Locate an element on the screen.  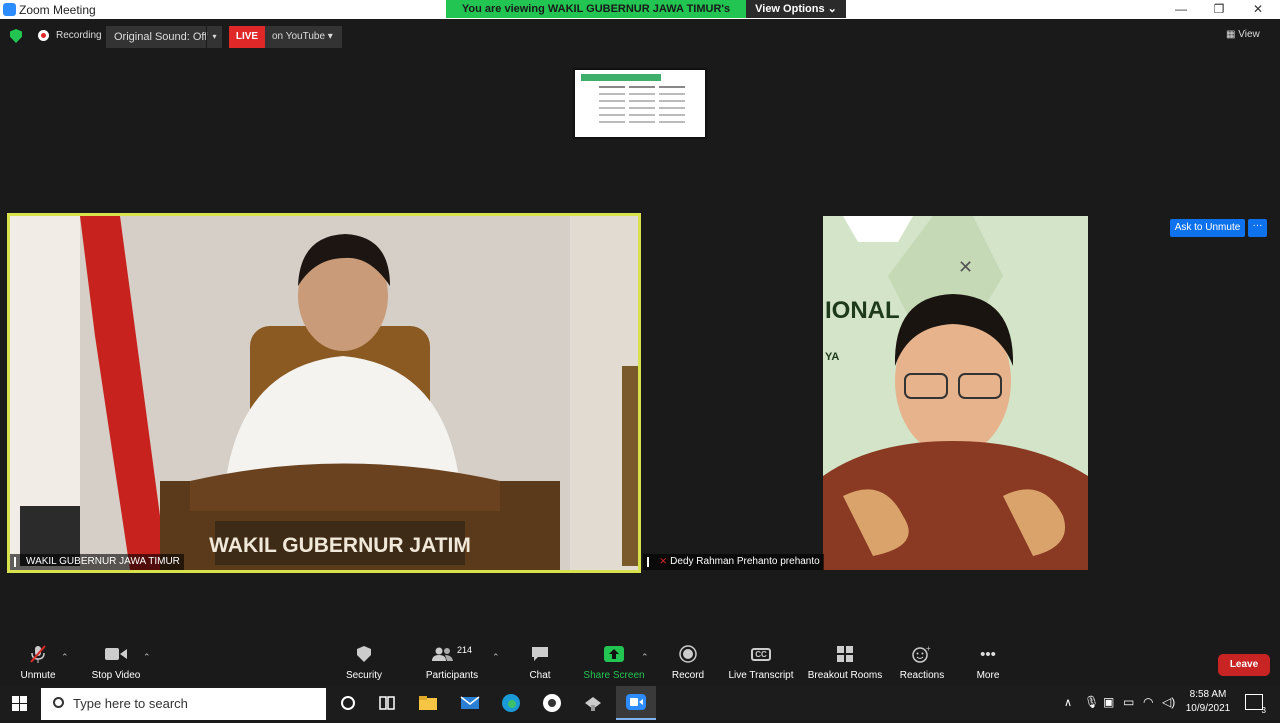
taskbar-search-box: Type here to search is located at coordinates (183, 704).